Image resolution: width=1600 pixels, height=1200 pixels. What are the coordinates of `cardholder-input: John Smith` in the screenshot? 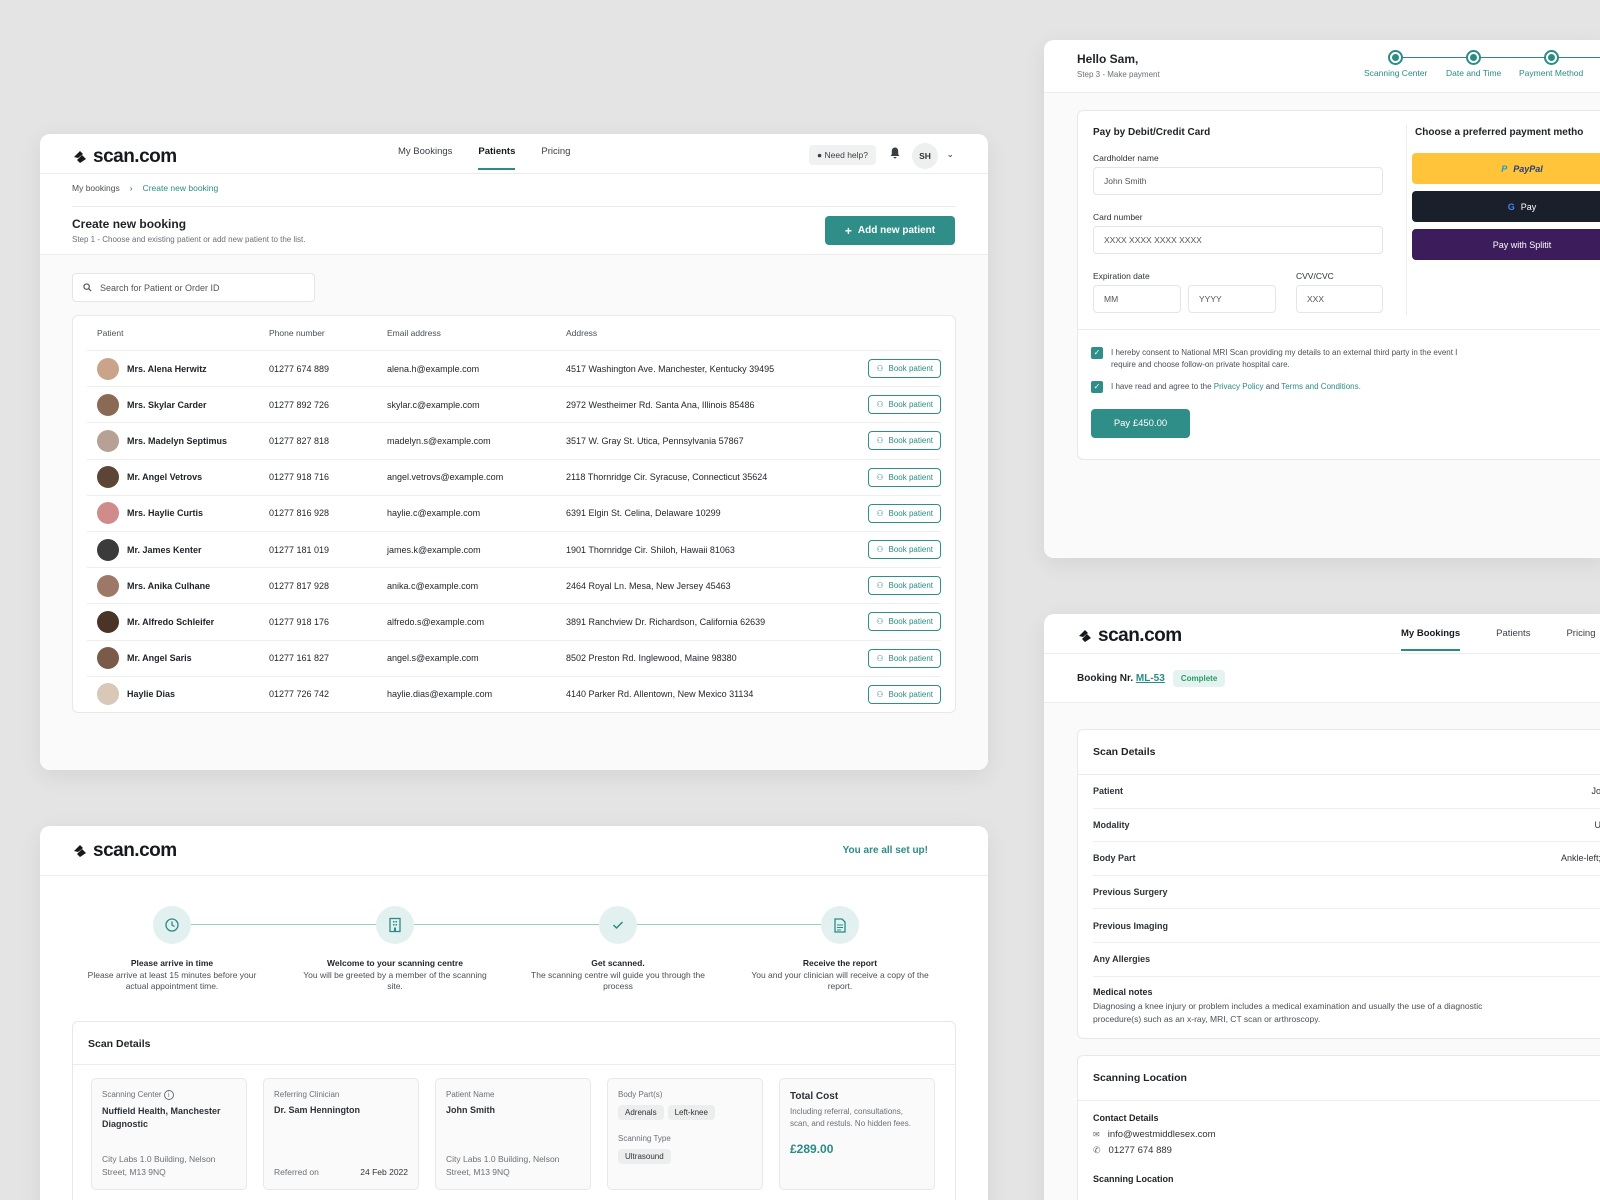 It's located at (1238, 181).